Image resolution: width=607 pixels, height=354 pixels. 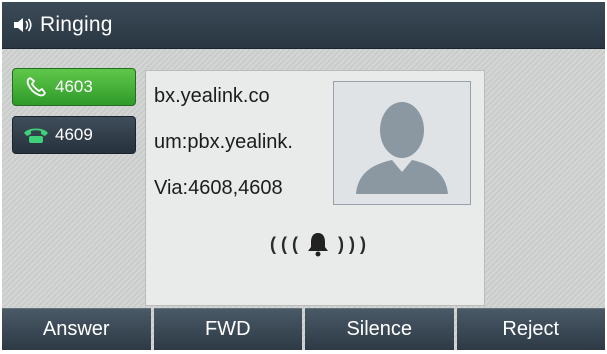 What do you see at coordinates (36, 87) in the screenshot?
I see `handset-icon` at bounding box center [36, 87].